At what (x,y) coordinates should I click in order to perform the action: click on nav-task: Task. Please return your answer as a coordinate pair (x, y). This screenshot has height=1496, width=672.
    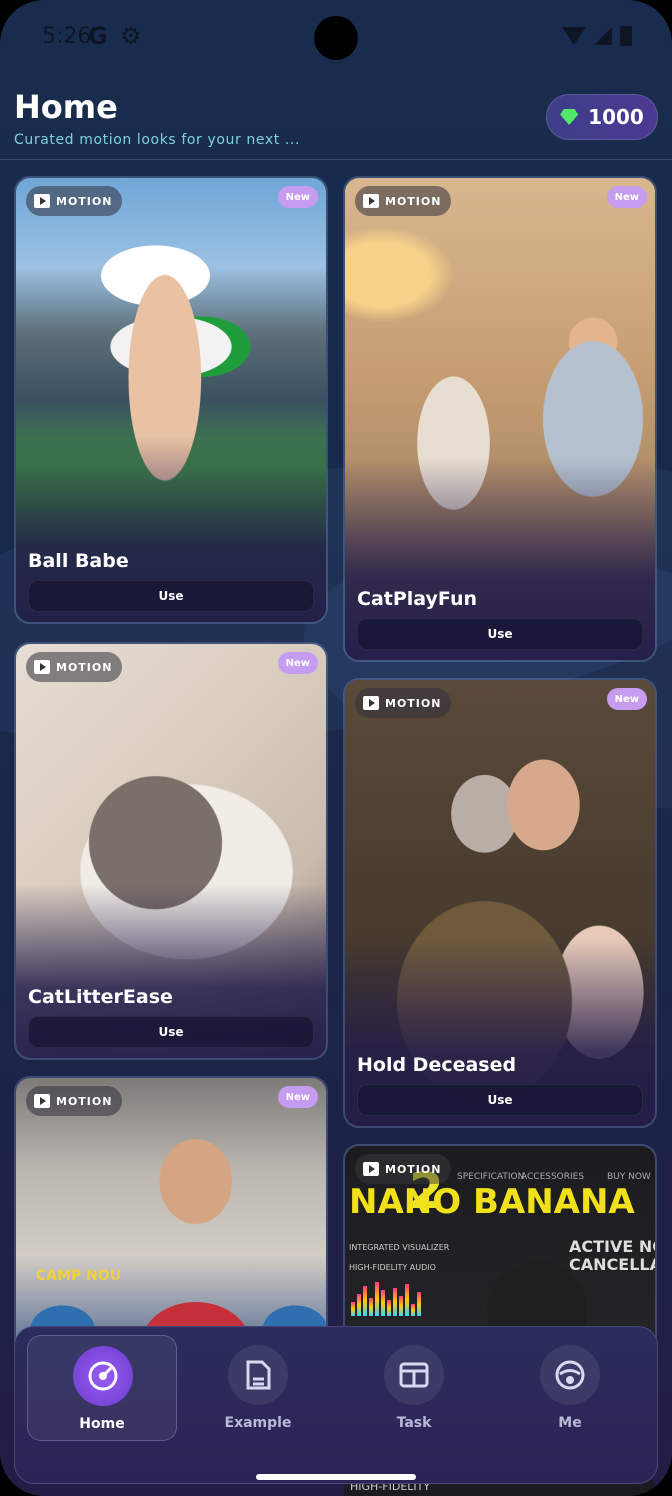
    Looking at the image, I should click on (414, 1388).